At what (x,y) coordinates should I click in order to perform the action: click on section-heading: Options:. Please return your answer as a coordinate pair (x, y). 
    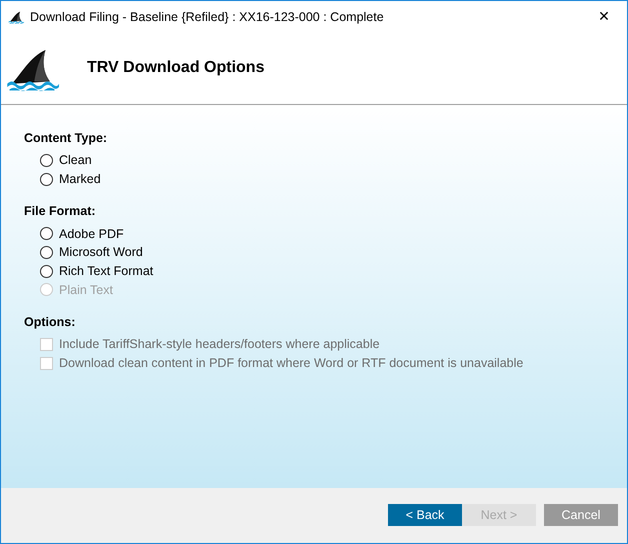
    Looking at the image, I should click on (50, 322).